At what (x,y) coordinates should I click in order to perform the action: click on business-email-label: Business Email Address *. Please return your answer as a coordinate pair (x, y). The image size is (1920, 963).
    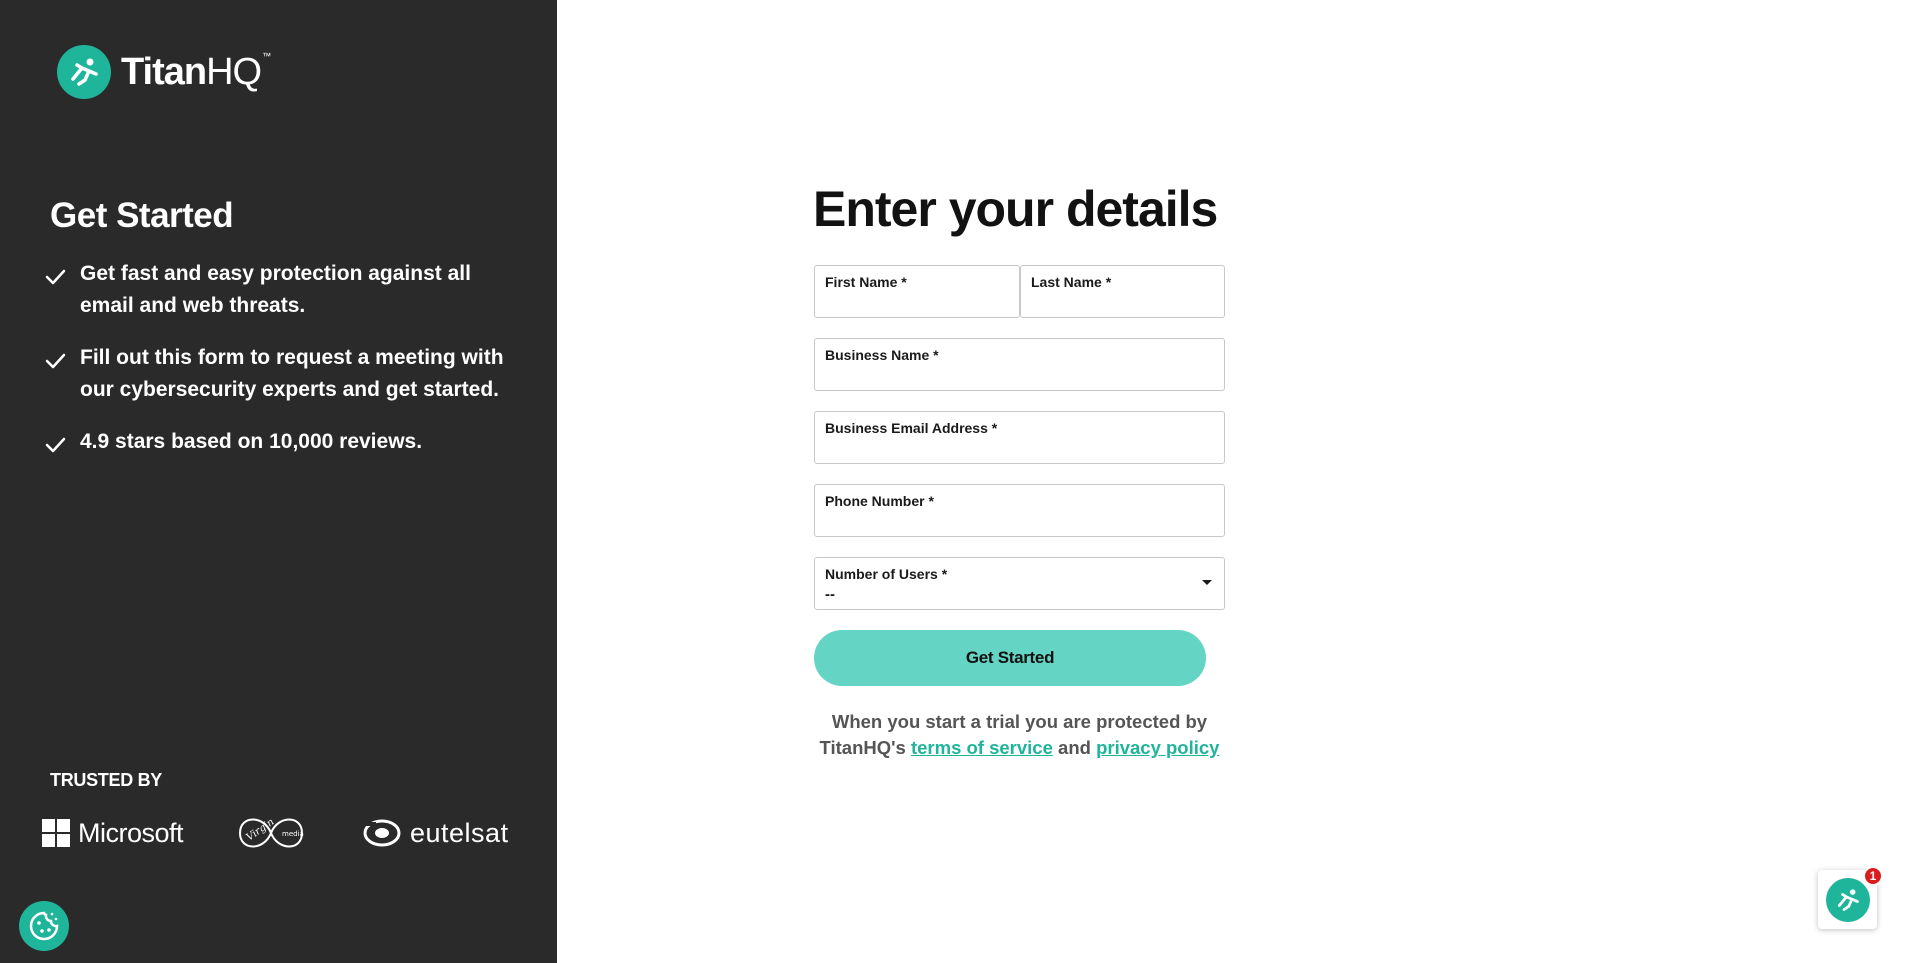
    Looking at the image, I should click on (911, 428).